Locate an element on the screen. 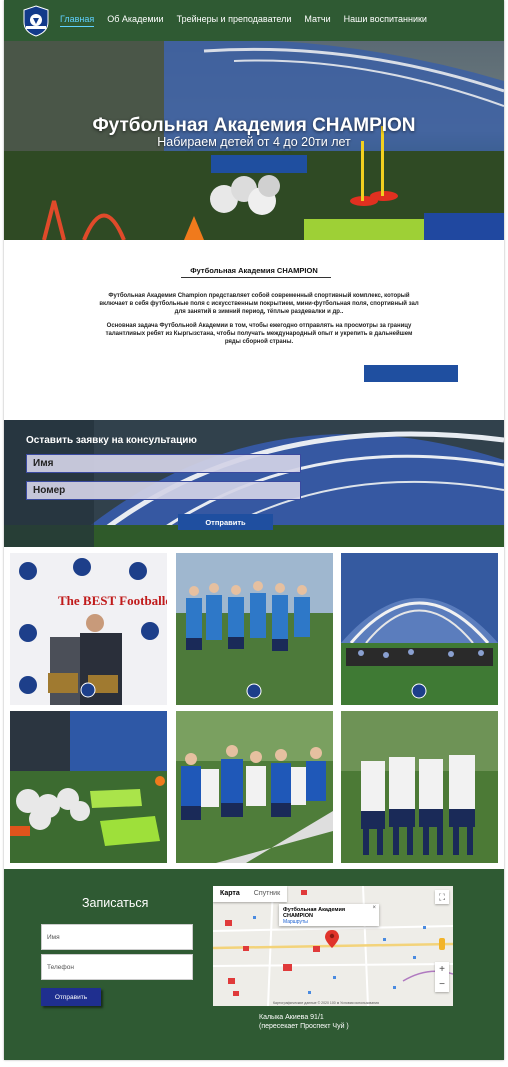 The image size is (508, 1067). about-title: Футбольная Академия CHAMPION is located at coordinates (254, 270).